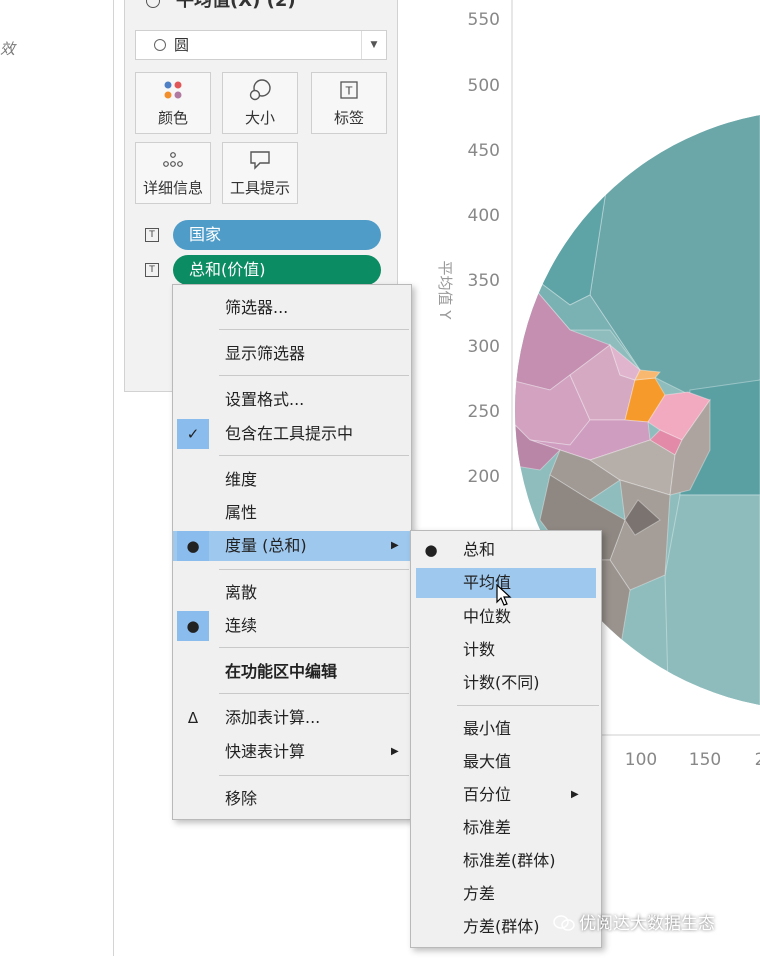 The height and width of the screenshot is (960, 760). What do you see at coordinates (506, 617) in the screenshot?
I see `submenu-item-median: 中位数` at bounding box center [506, 617].